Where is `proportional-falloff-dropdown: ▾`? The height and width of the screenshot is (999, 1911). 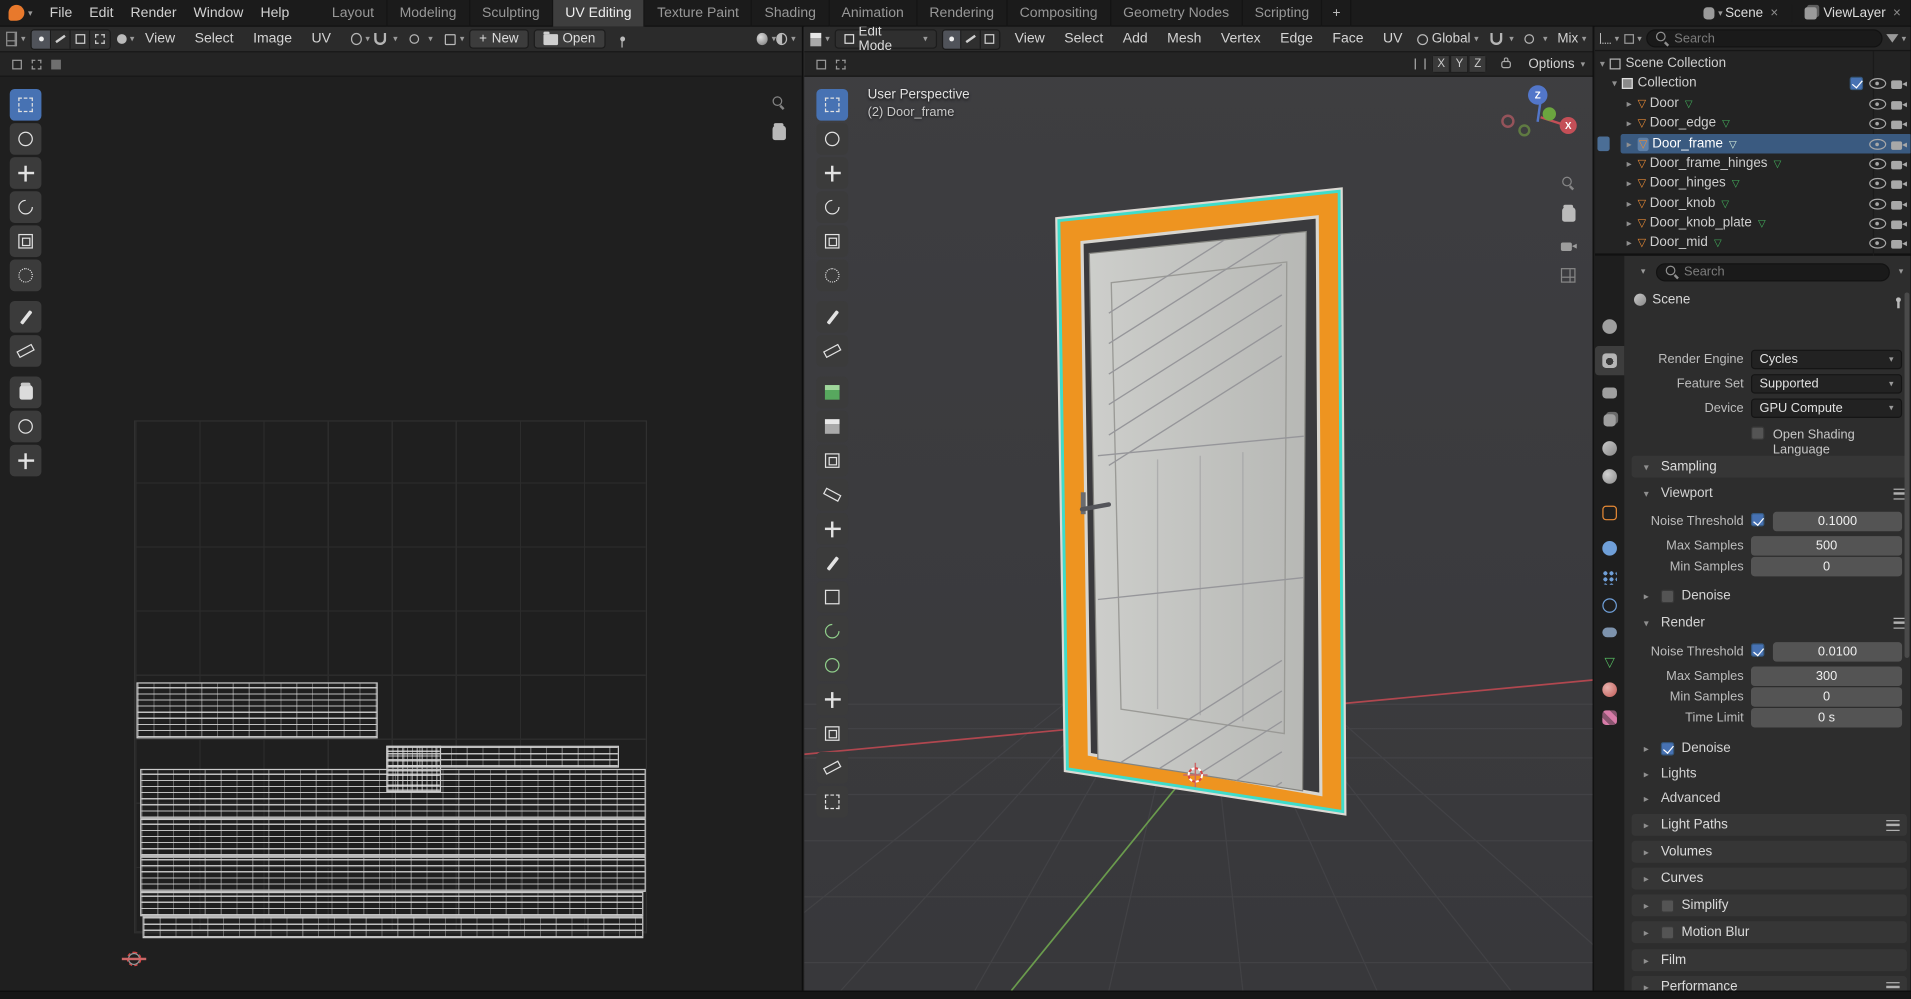
proportional-falloff-dropdown: ▾ is located at coordinates (1545, 38).